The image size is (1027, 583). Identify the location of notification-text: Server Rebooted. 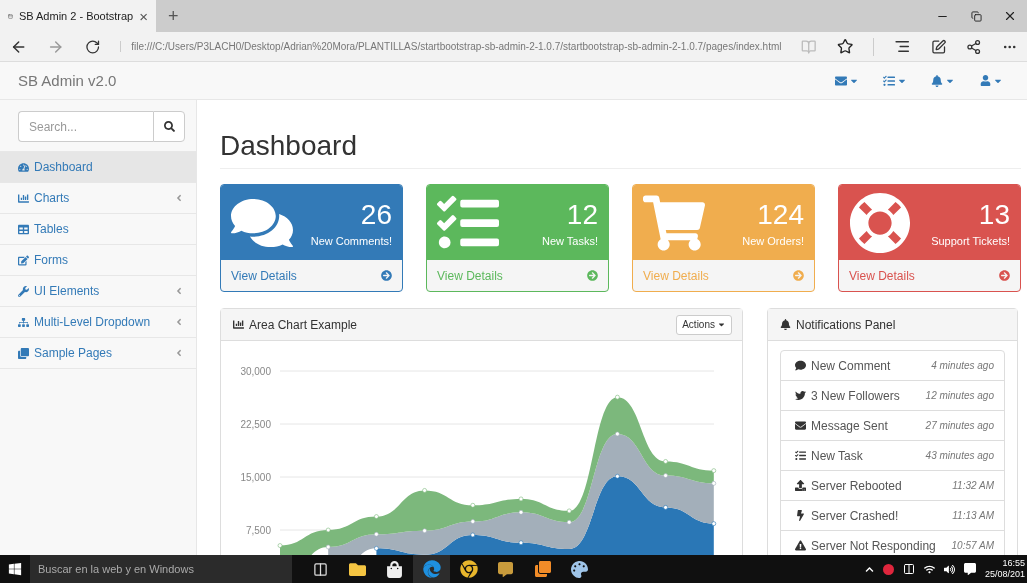
(857, 485).